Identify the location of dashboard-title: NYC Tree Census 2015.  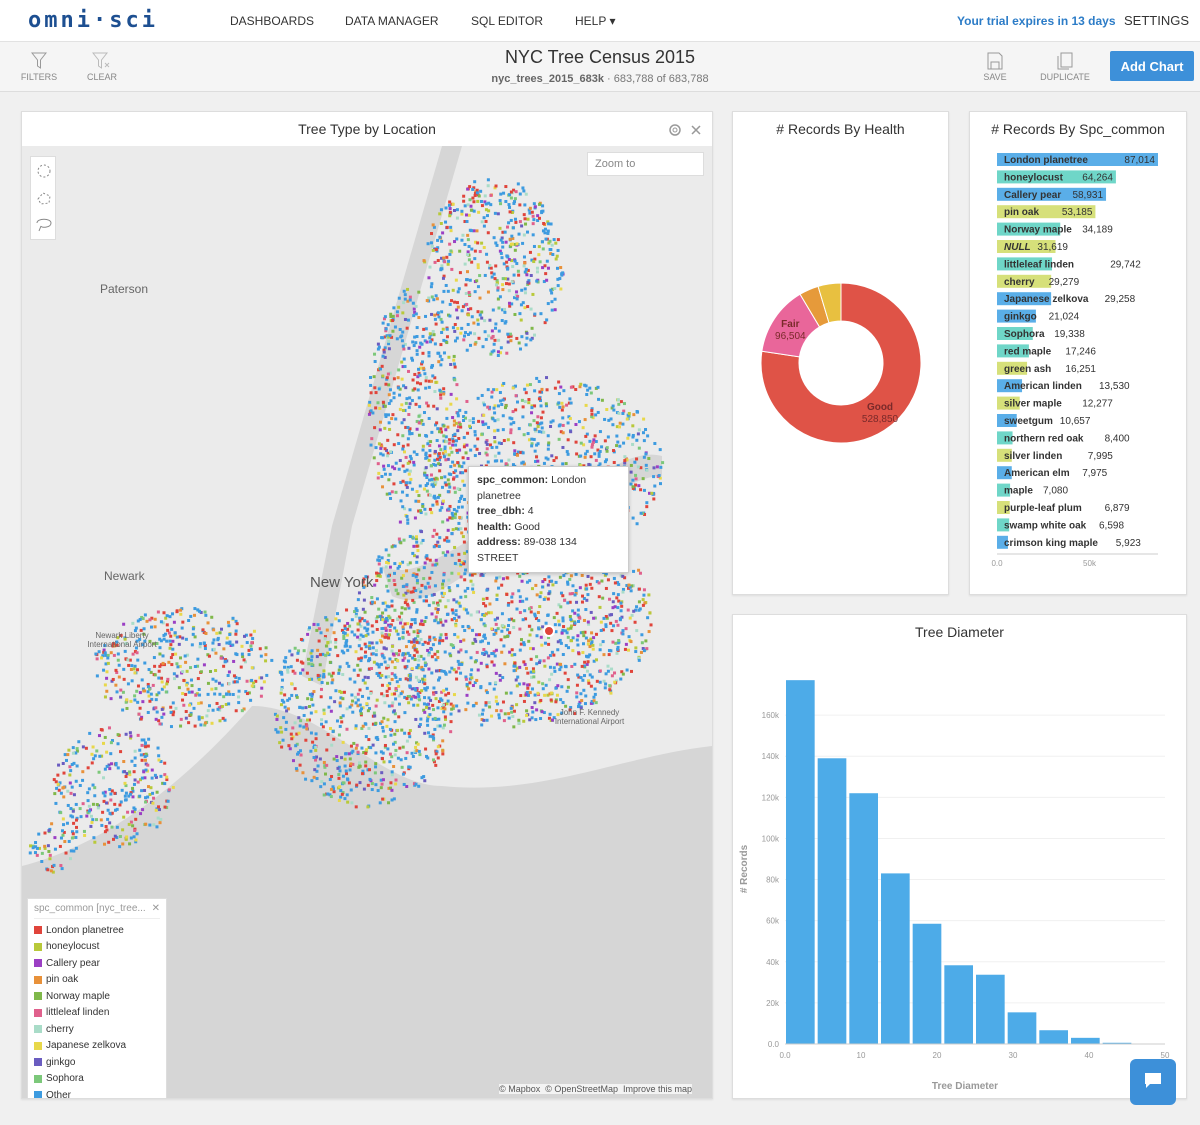
(600, 57).